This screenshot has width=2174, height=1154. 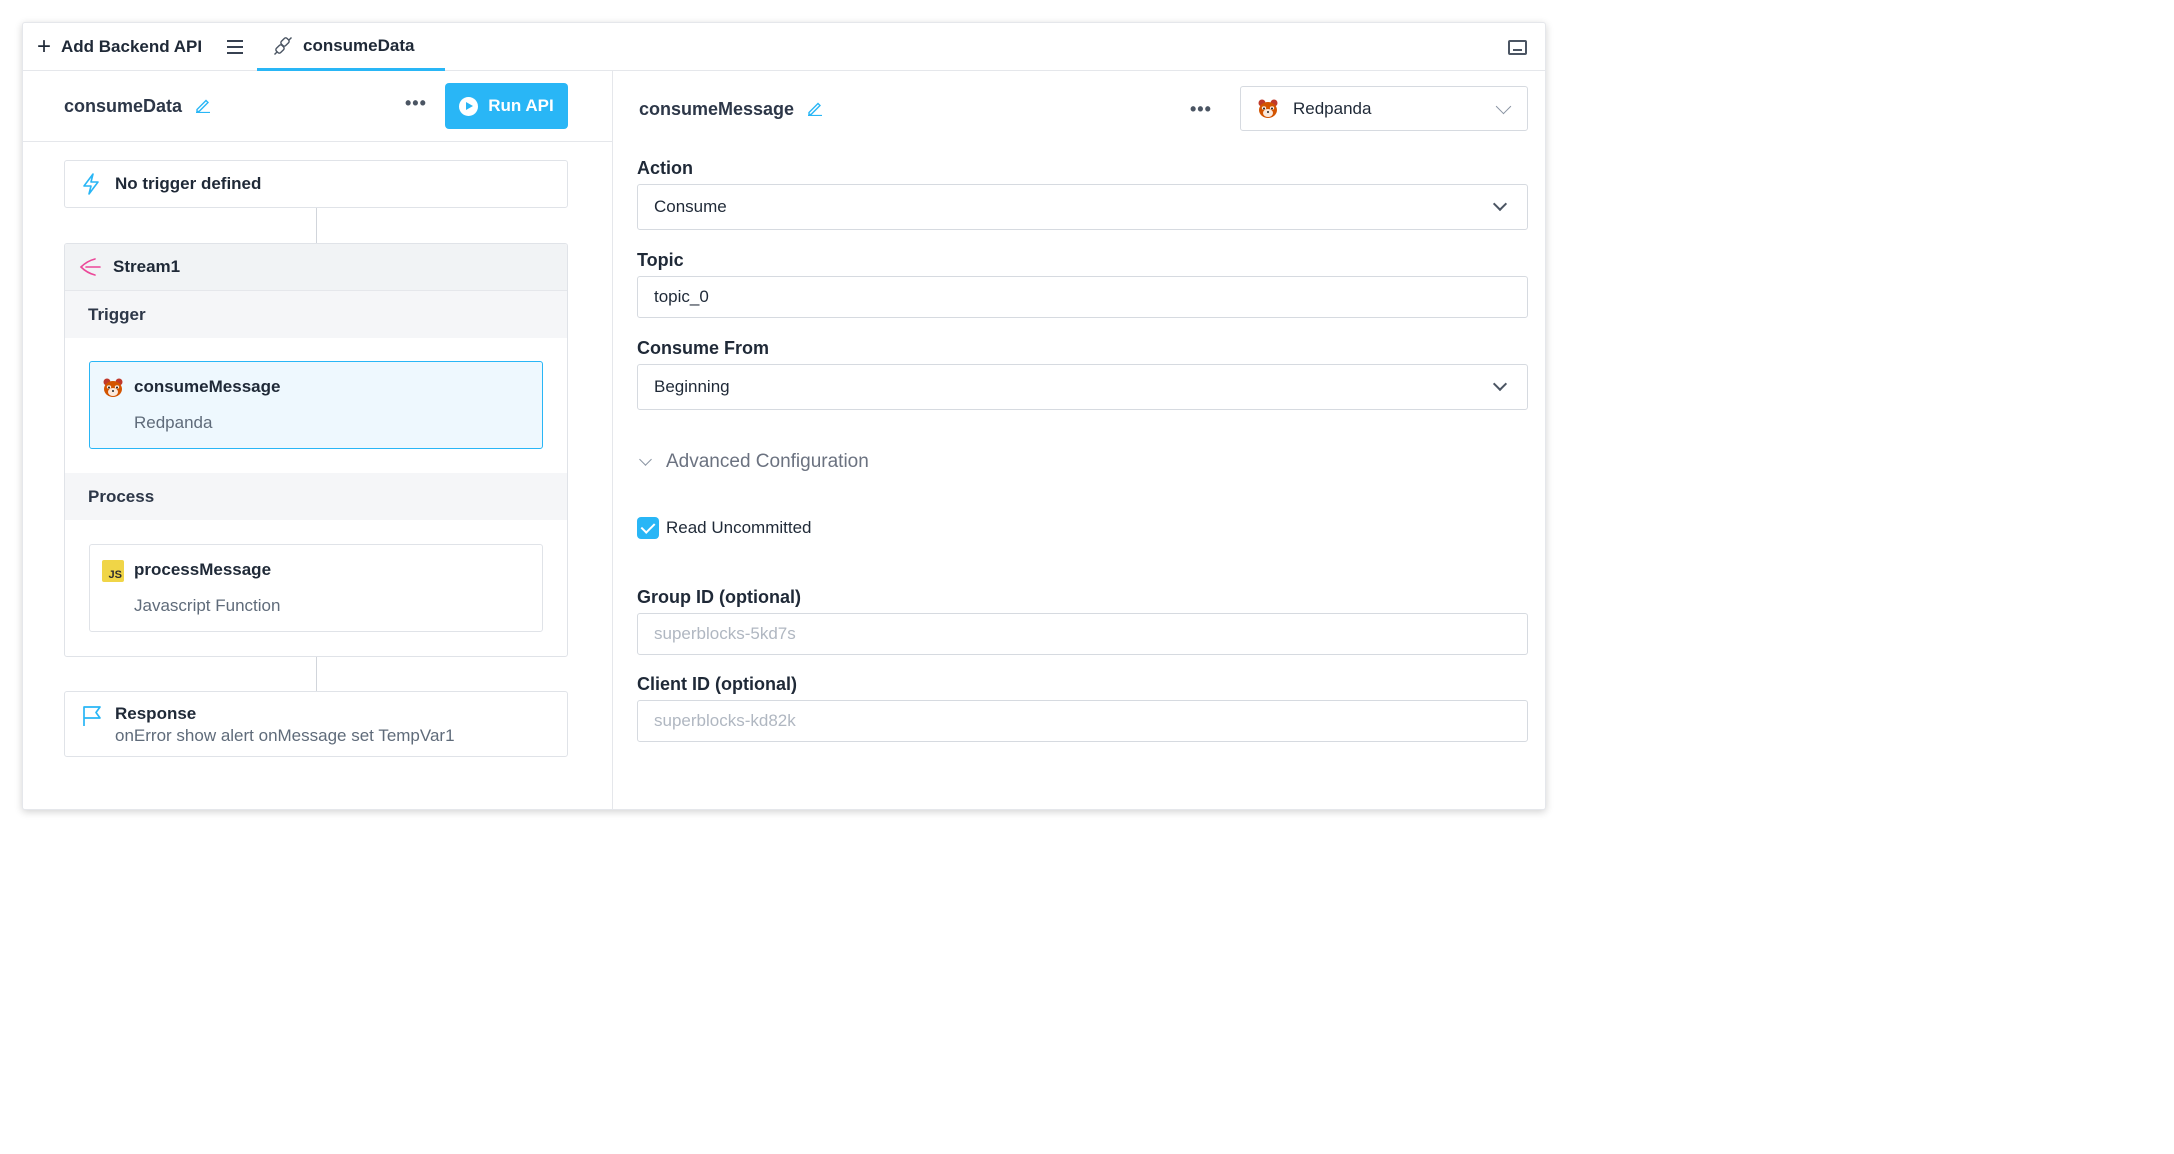 I want to click on step-integration: Javascript Function, so click(x=207, y=605).